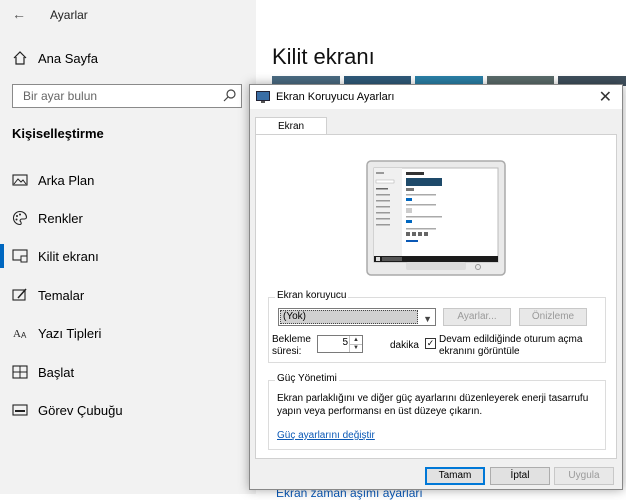 This screenshot has width=626, height=500. I want to click on home-icon, so click(20, 58).